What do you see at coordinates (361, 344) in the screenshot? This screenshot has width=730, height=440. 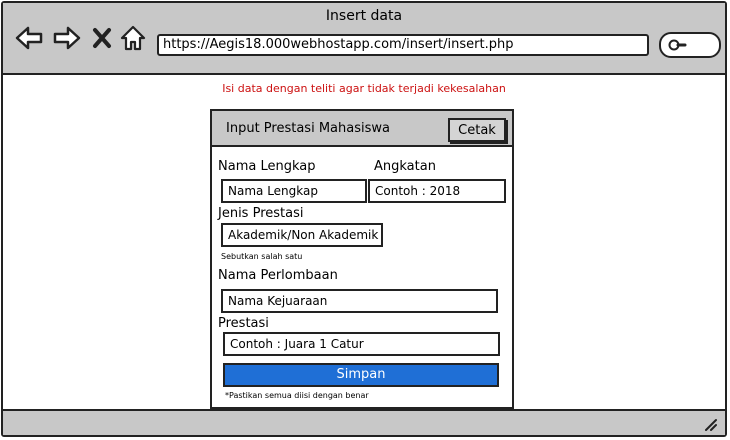 I see `achievement-input: Contoh : Juara 1 Catur` at bounding box center [361, 344].